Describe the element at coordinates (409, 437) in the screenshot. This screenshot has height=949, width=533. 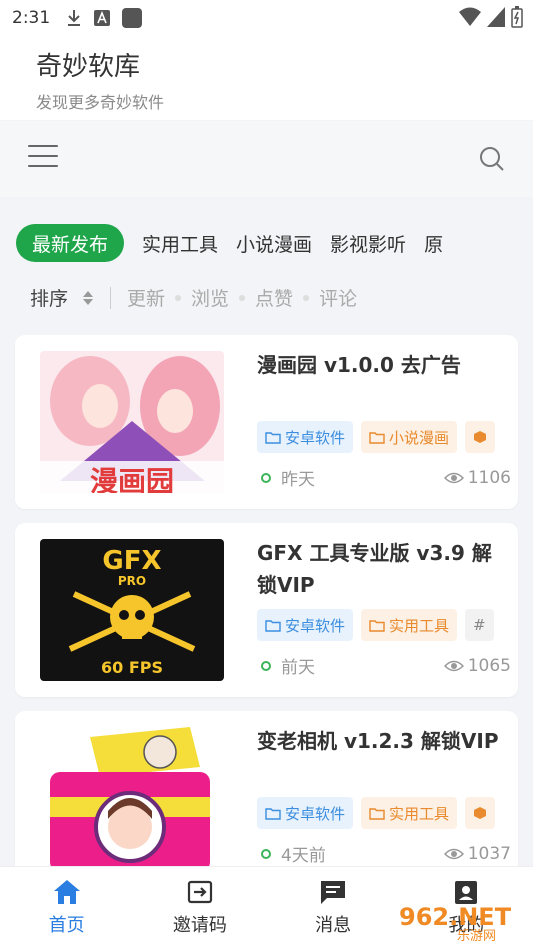
I see `tag-category: 小说漫画` at that location.